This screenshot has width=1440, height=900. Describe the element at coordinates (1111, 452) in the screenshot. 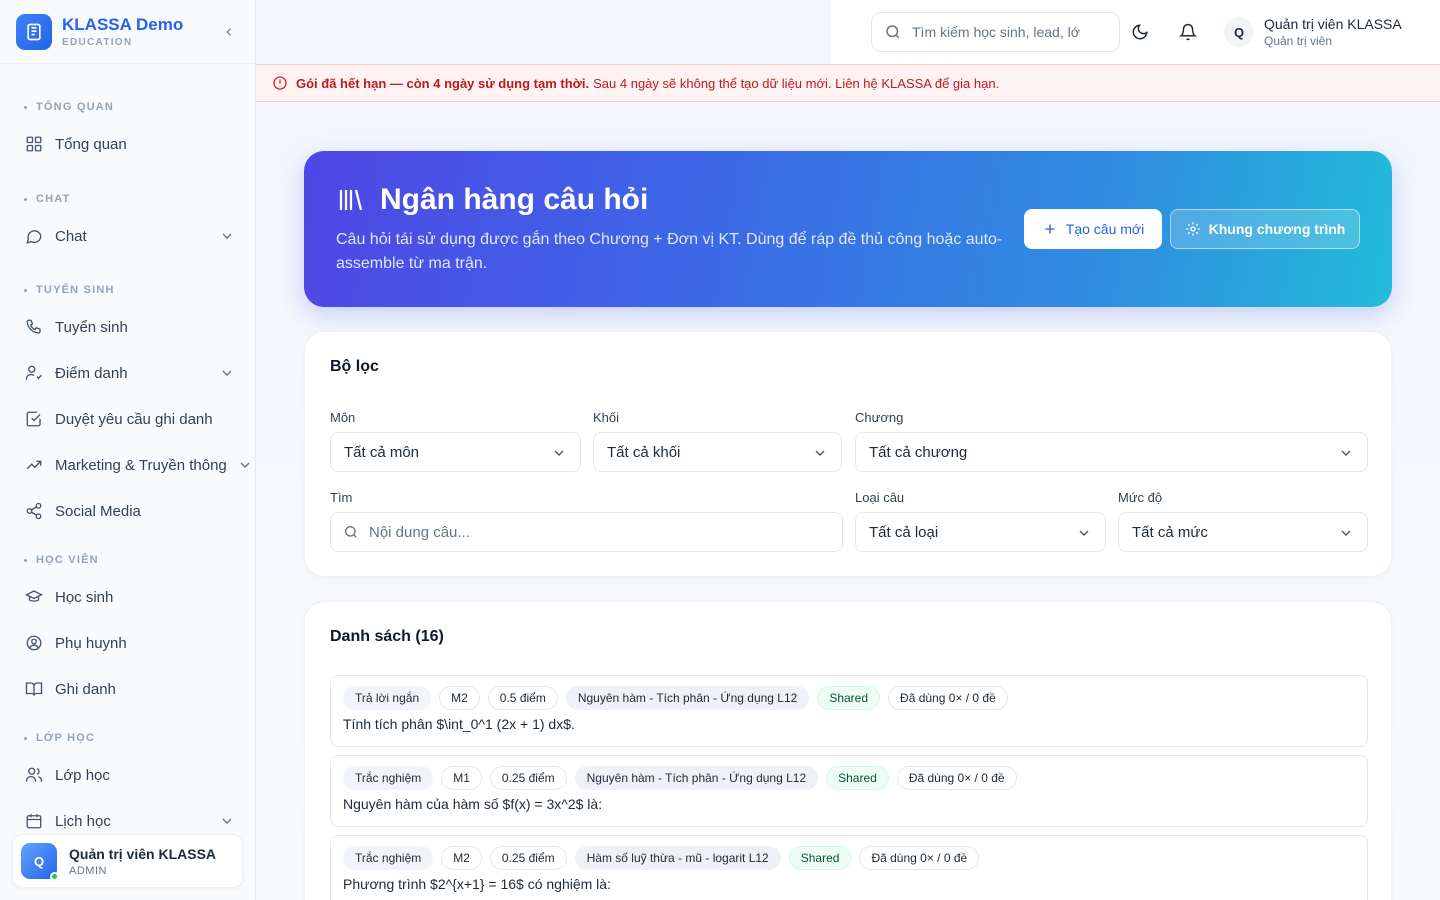

I see `chapter-select: Tất cả chương` at that location.